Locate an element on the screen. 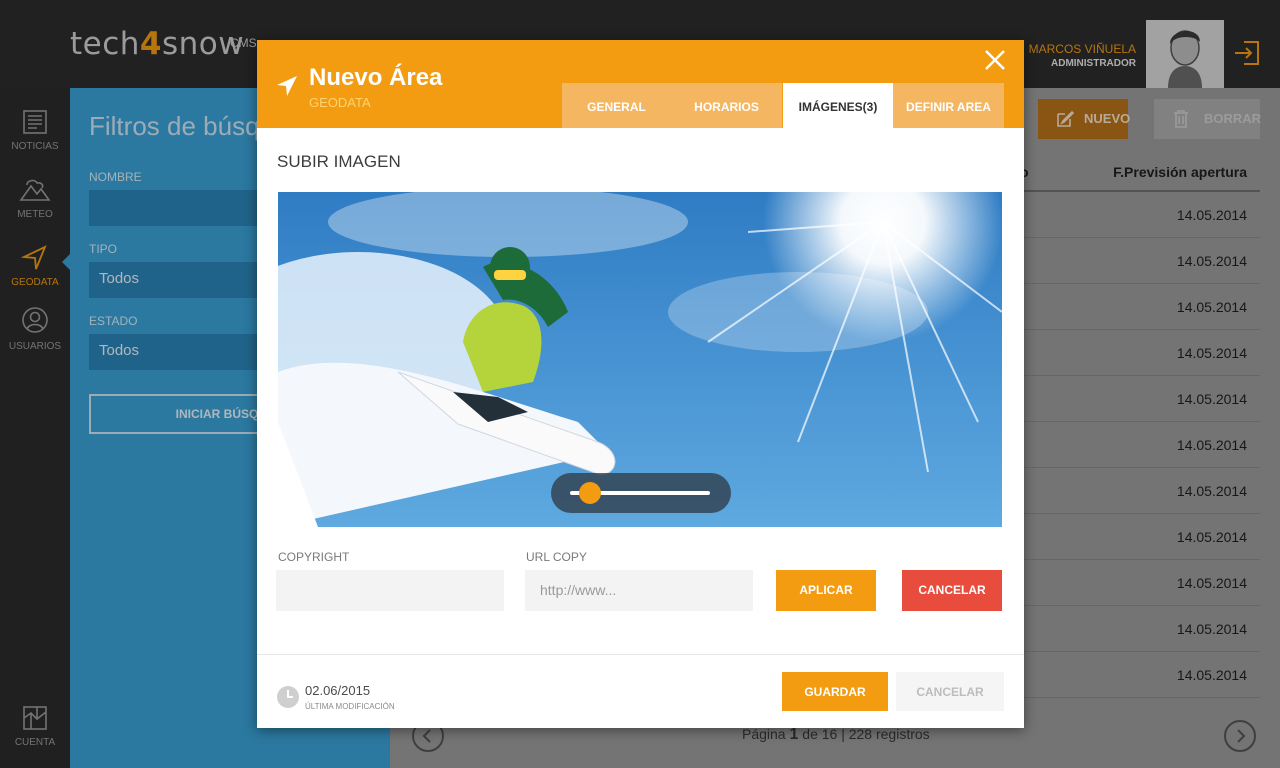 This screenshot has width=1280, height=768. tab-general: GENERAL is located at coordinates (616, 105).